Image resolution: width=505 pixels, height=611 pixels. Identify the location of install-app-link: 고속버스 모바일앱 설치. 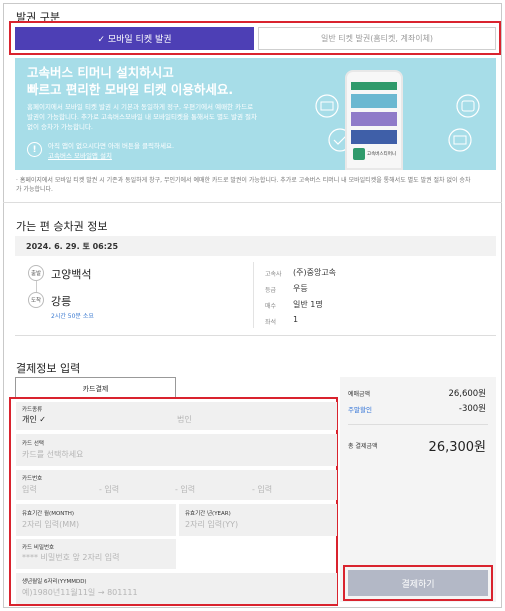
(80, 156).